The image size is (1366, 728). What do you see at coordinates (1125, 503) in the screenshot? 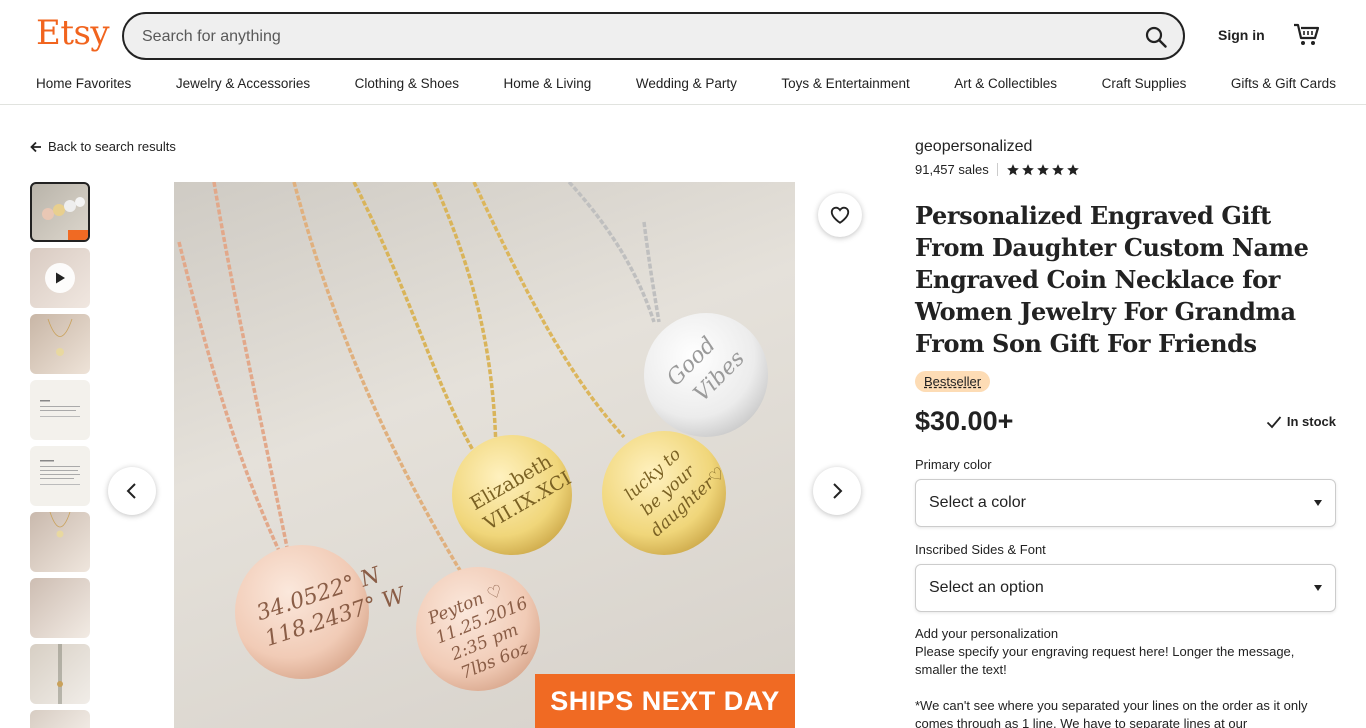
I see `primary-color-select: Select a color` at bounding box center [1125, 503].